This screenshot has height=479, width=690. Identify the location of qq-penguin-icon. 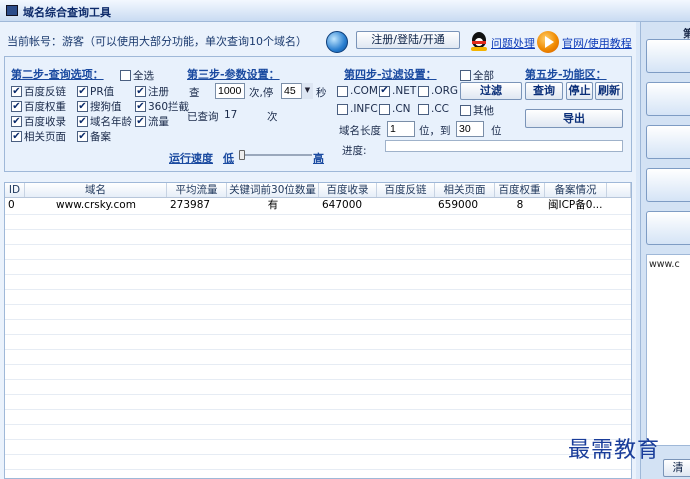
(479, 41).